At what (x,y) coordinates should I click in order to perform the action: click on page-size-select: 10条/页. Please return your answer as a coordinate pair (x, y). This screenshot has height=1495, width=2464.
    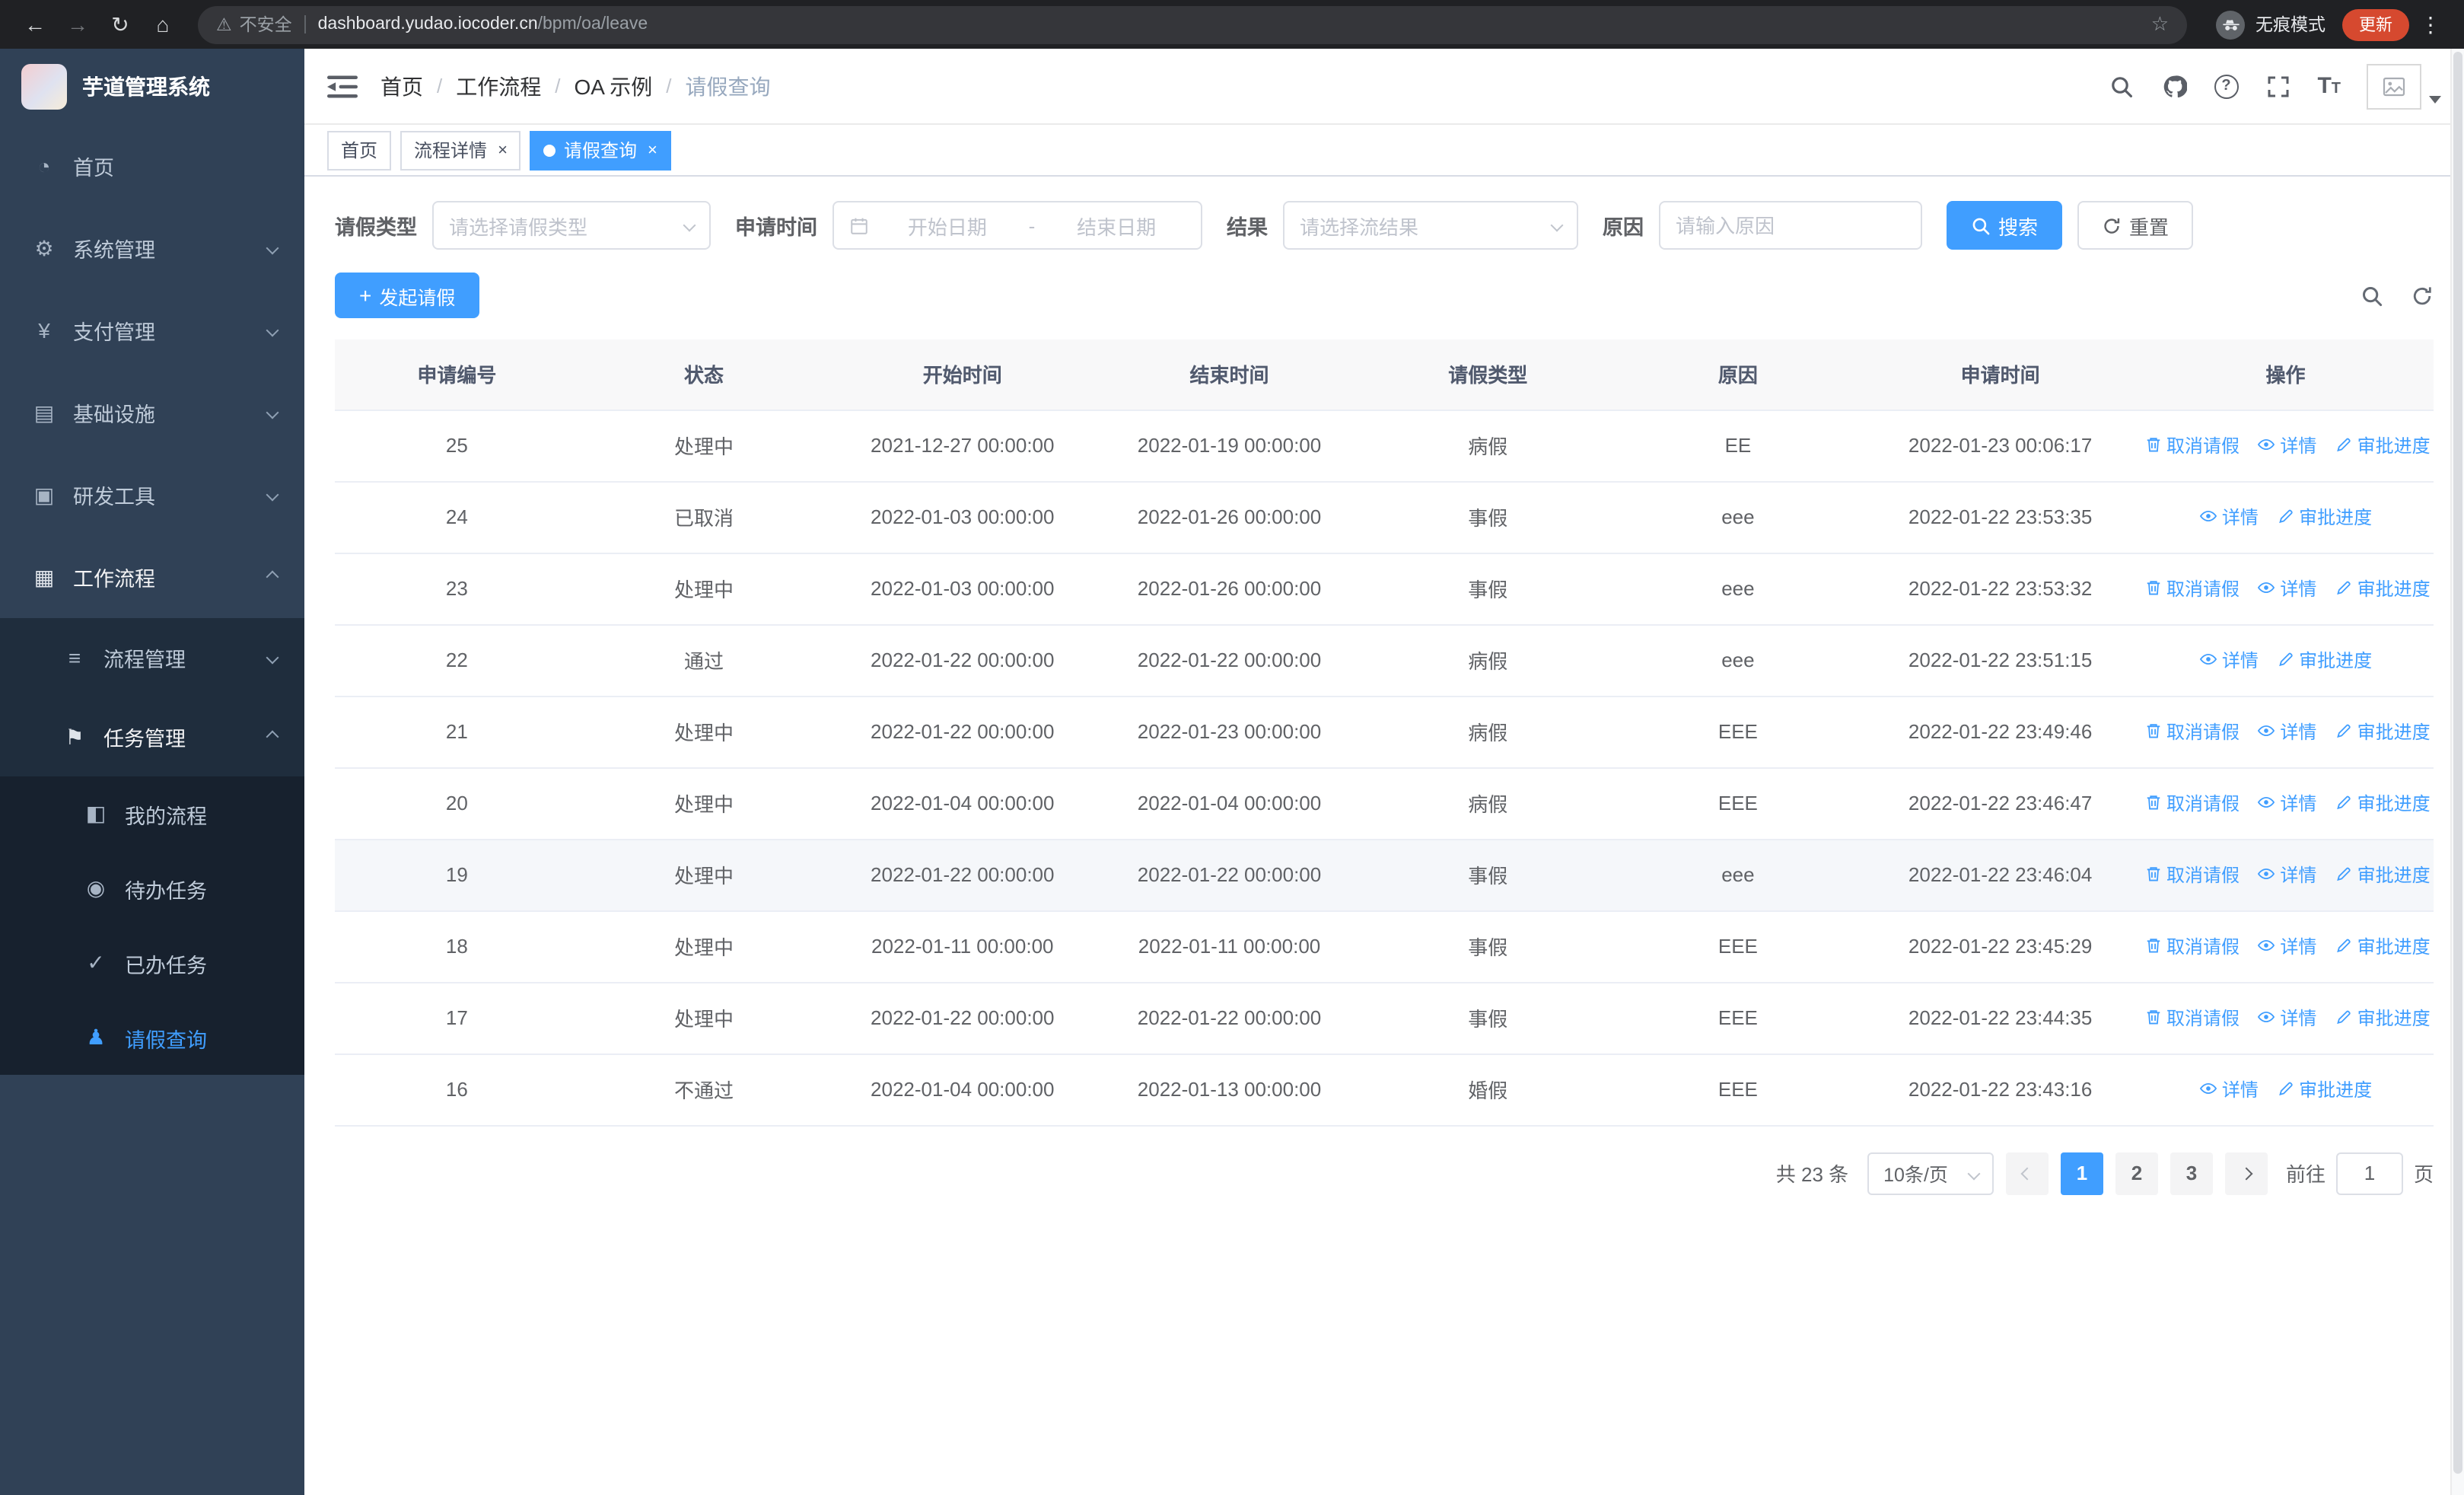
    Looking at the image, I should click on (1930, 1173).